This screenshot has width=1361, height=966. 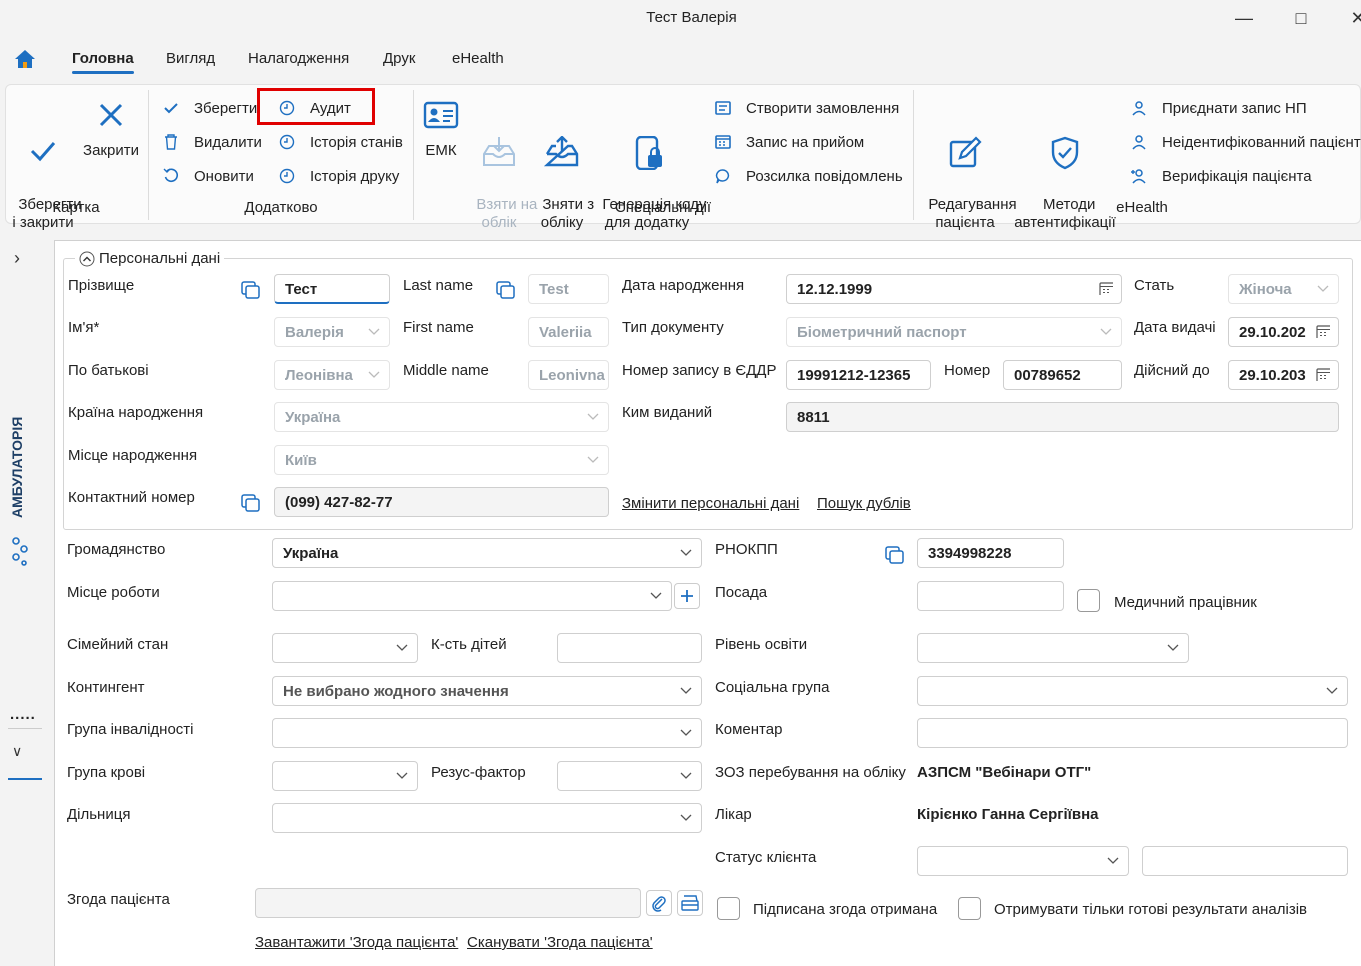 I want to click on close-button: Закрити, so click(x=111, y=130).